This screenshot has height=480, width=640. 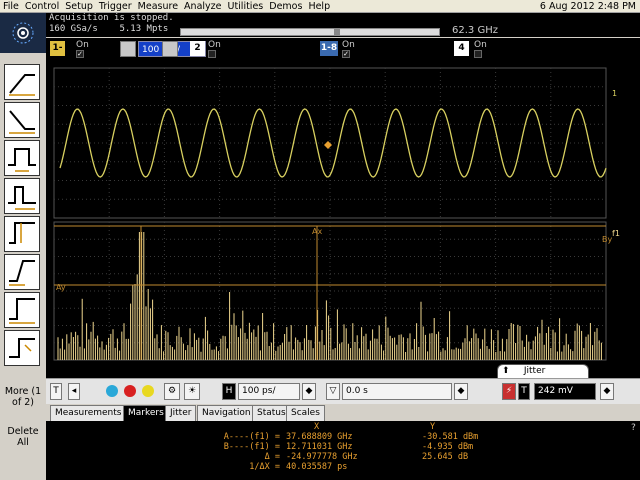 What do you see at coordinates (285, 6) in the screenshot?
I see `menu-demos: Demos` at bounding box center [285, 6].